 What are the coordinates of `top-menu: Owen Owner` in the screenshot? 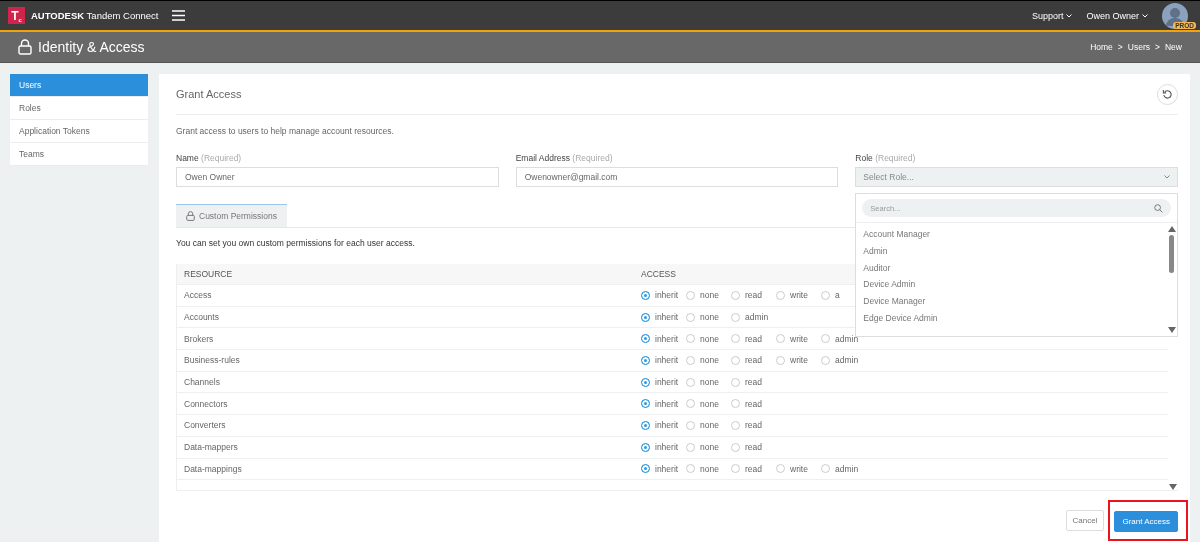 It's located at (1117, 15).